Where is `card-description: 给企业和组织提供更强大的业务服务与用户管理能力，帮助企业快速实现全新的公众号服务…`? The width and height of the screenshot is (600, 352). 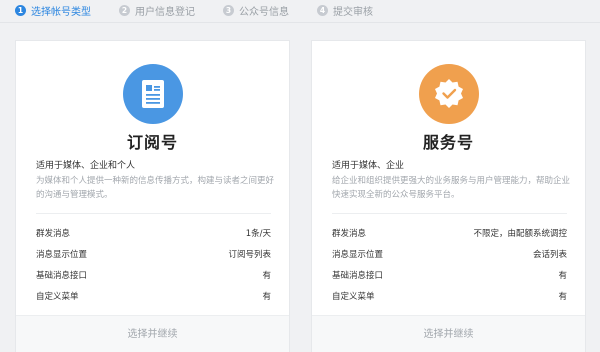
card-description: 给企业和组织提供更强大的业务服务与用户管理能力，帮助企业快速实现全新的公众号服务… is located at coordinates (451, 188).